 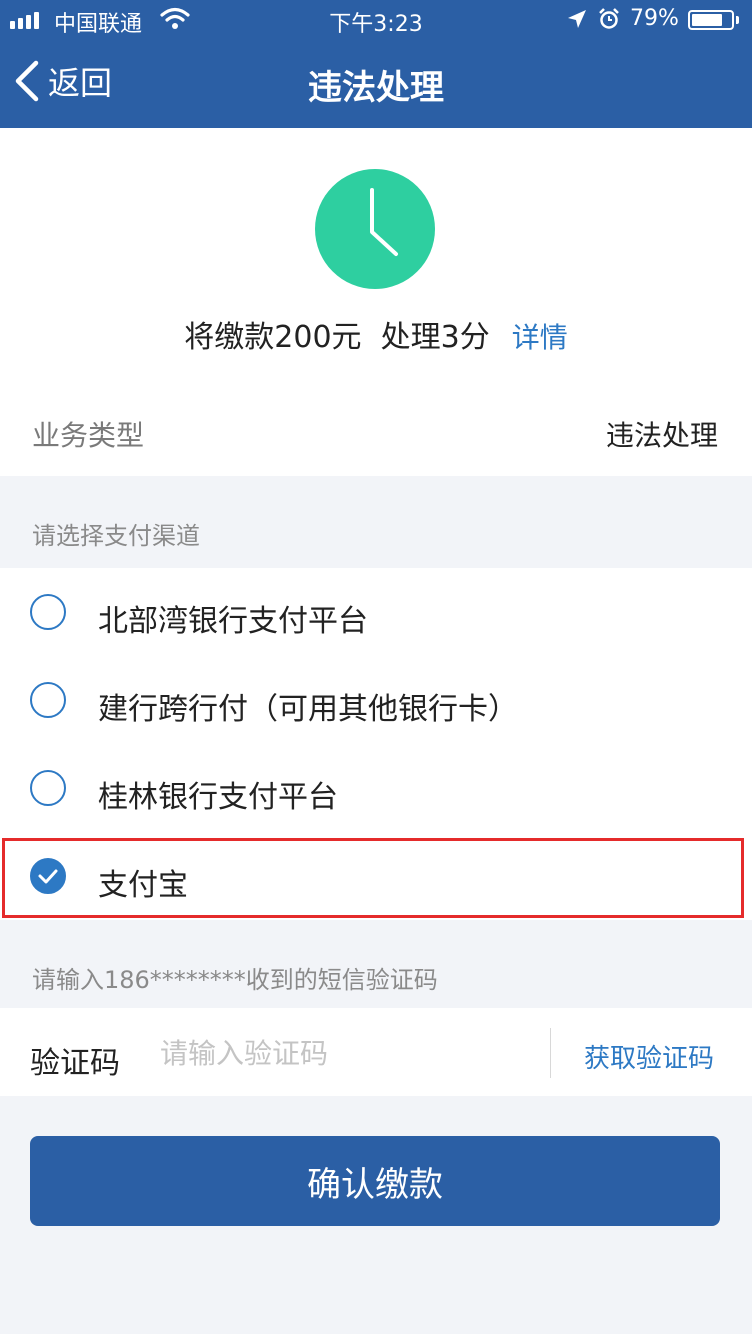 I want to click on business-type-label: 业务类型, so click(x=88, y=435).